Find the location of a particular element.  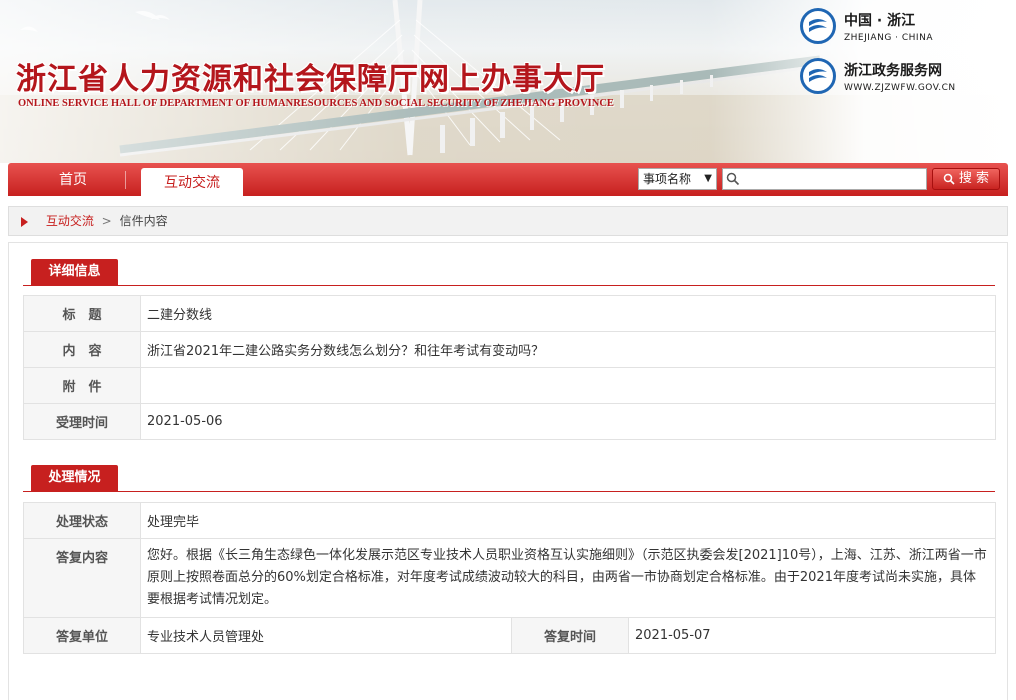

search-type-value: 事项名称 is located at coordinates (667, 179).